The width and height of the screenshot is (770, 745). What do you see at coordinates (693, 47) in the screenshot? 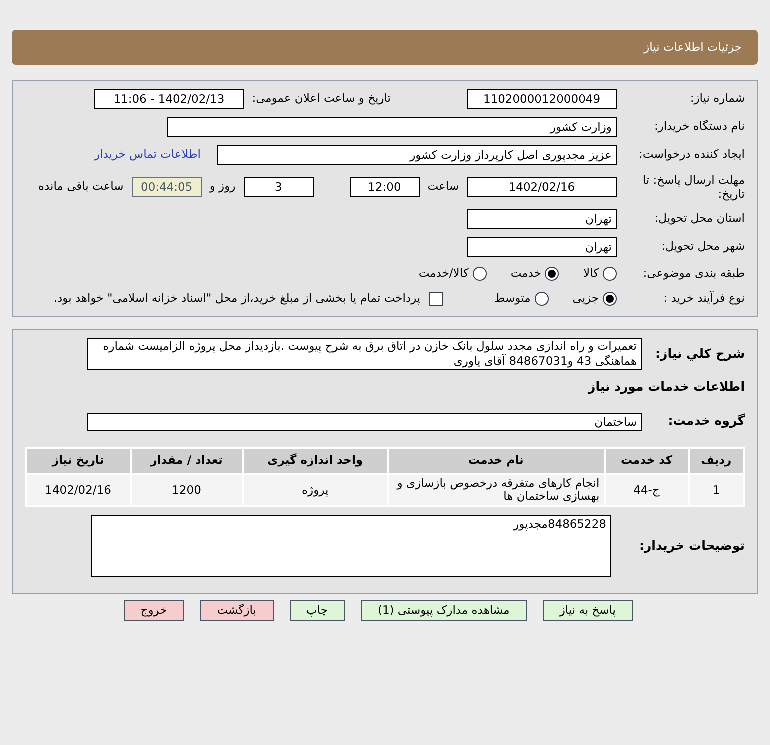
I see `page-title: جزئیات اطلاعات نیاز` at bounding box center [693, 47].